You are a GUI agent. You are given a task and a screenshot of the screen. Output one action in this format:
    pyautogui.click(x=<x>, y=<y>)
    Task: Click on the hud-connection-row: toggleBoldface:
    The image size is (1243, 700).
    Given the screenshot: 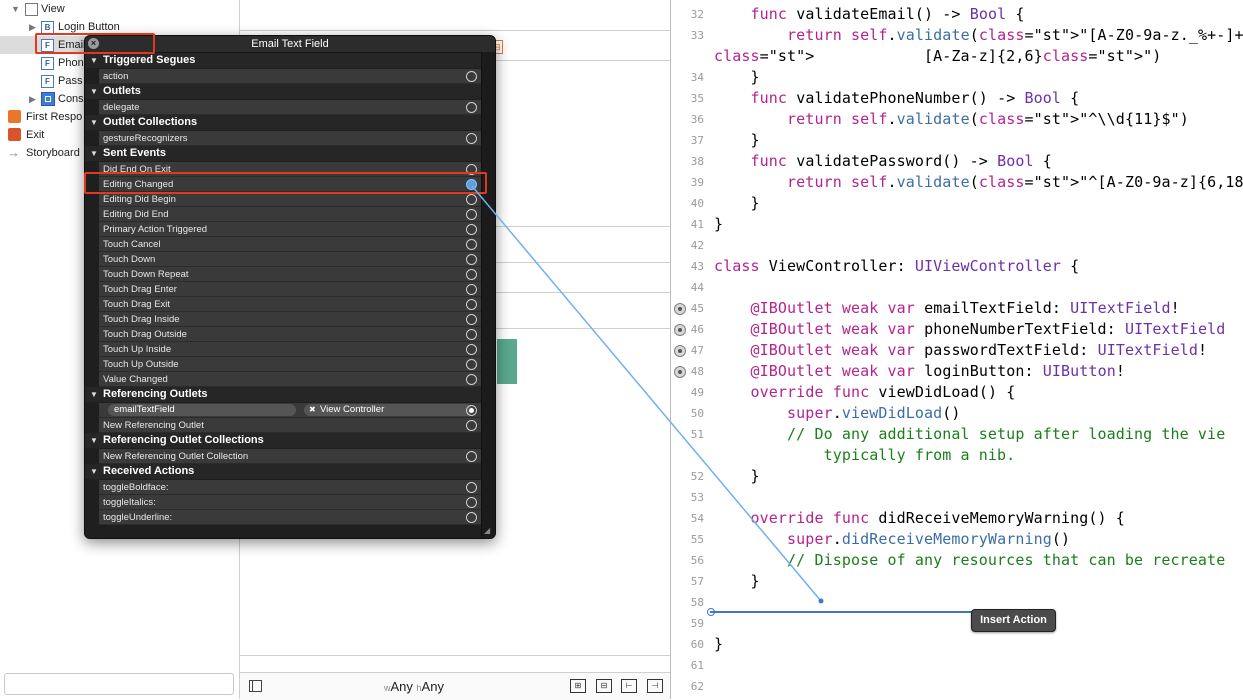 What is the action you would take?
    pyautogui.click(x=290, y=487)
    